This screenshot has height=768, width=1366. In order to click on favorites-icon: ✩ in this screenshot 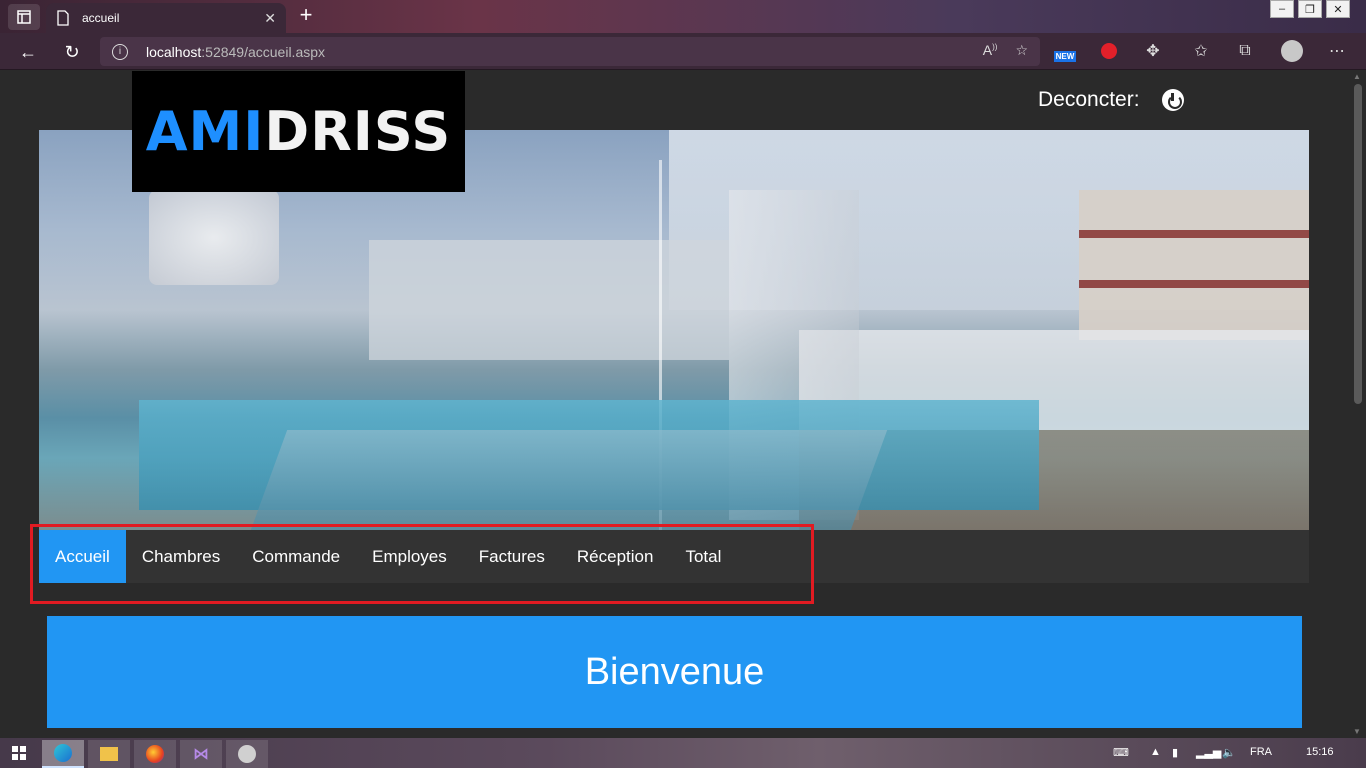, I will do `click(1201, 51)`.